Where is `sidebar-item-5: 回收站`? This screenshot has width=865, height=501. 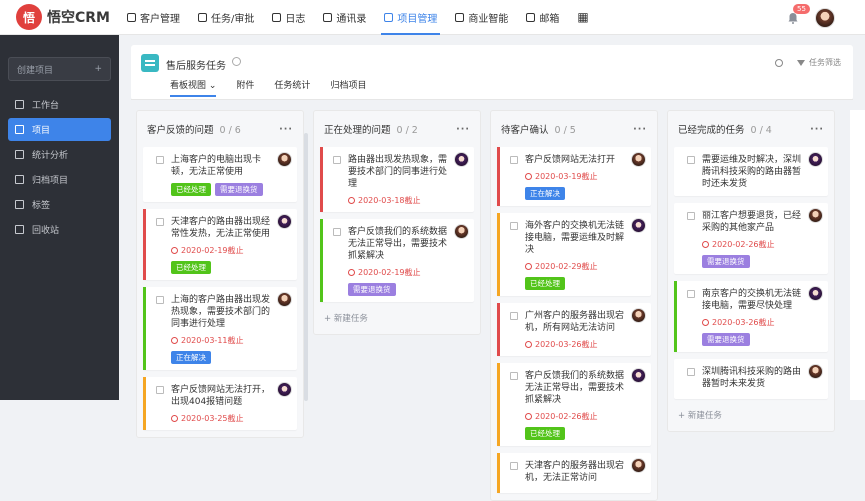 sidebar-item-5: 回收站 is located at coordinates (59, 229).